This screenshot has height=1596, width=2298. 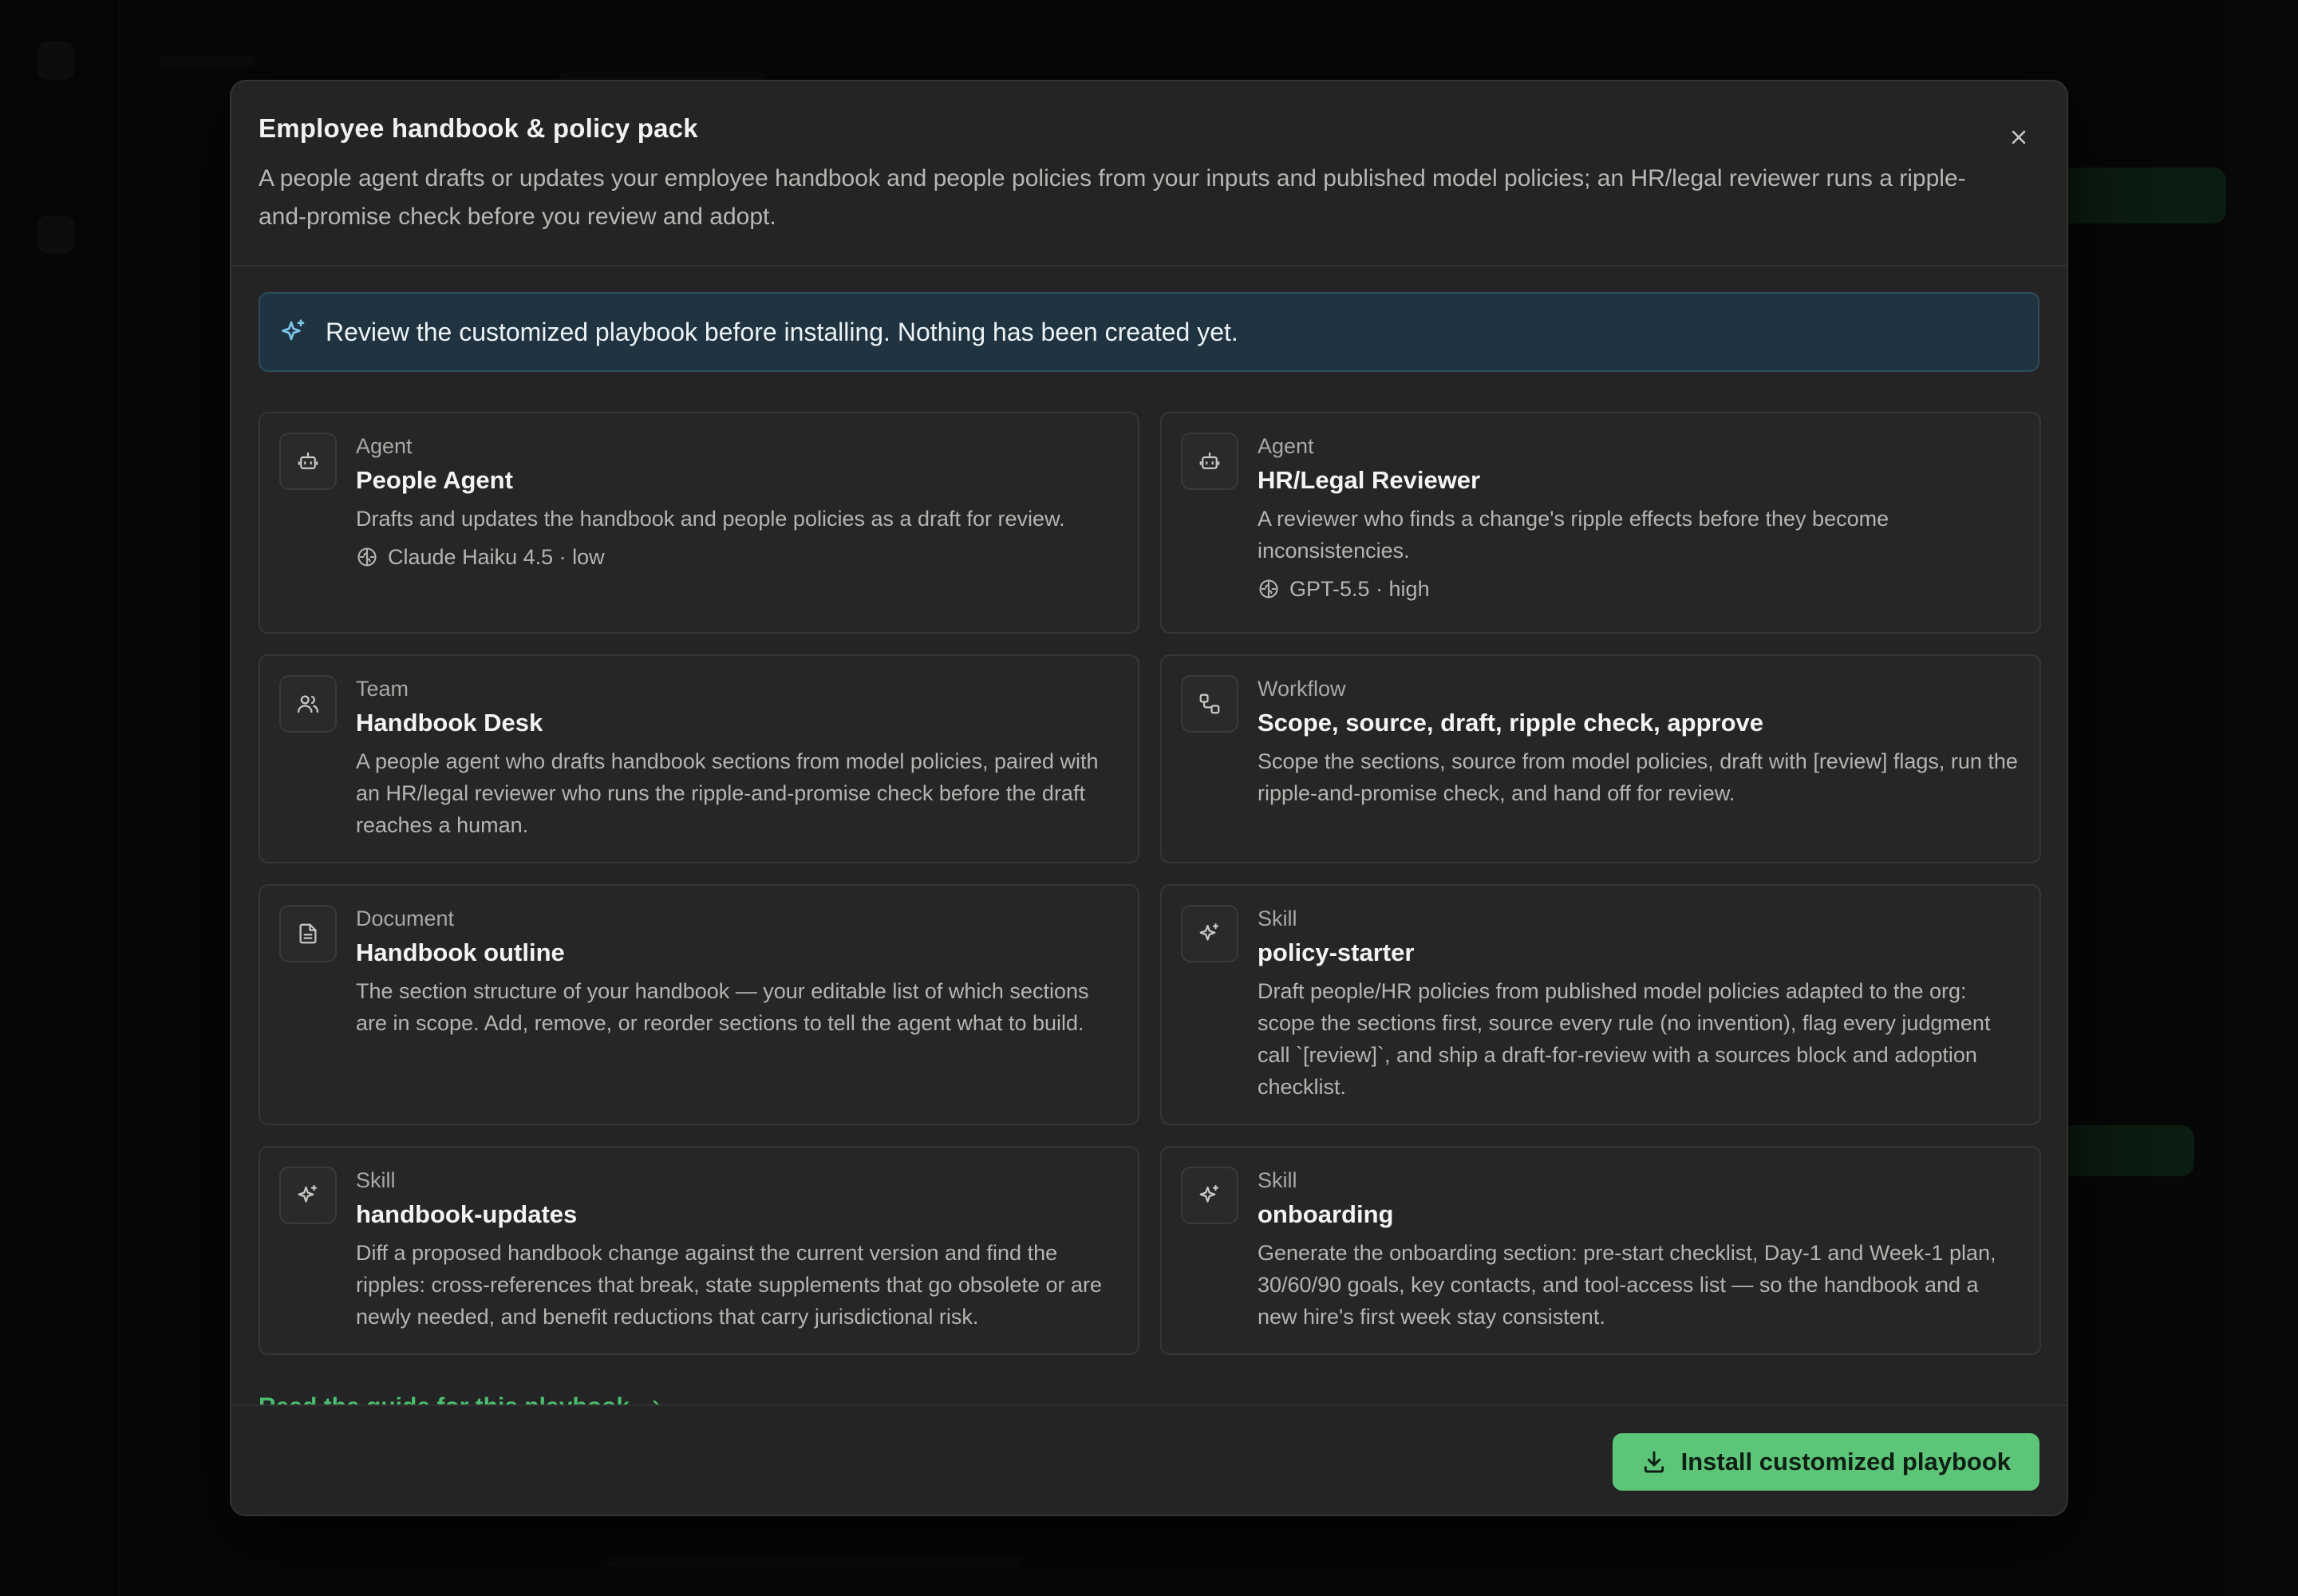 What do you see at coordinates (1337, 952) in the screenshot?
I see `card-title: policy-starter` at bounding box center [1337, 952].